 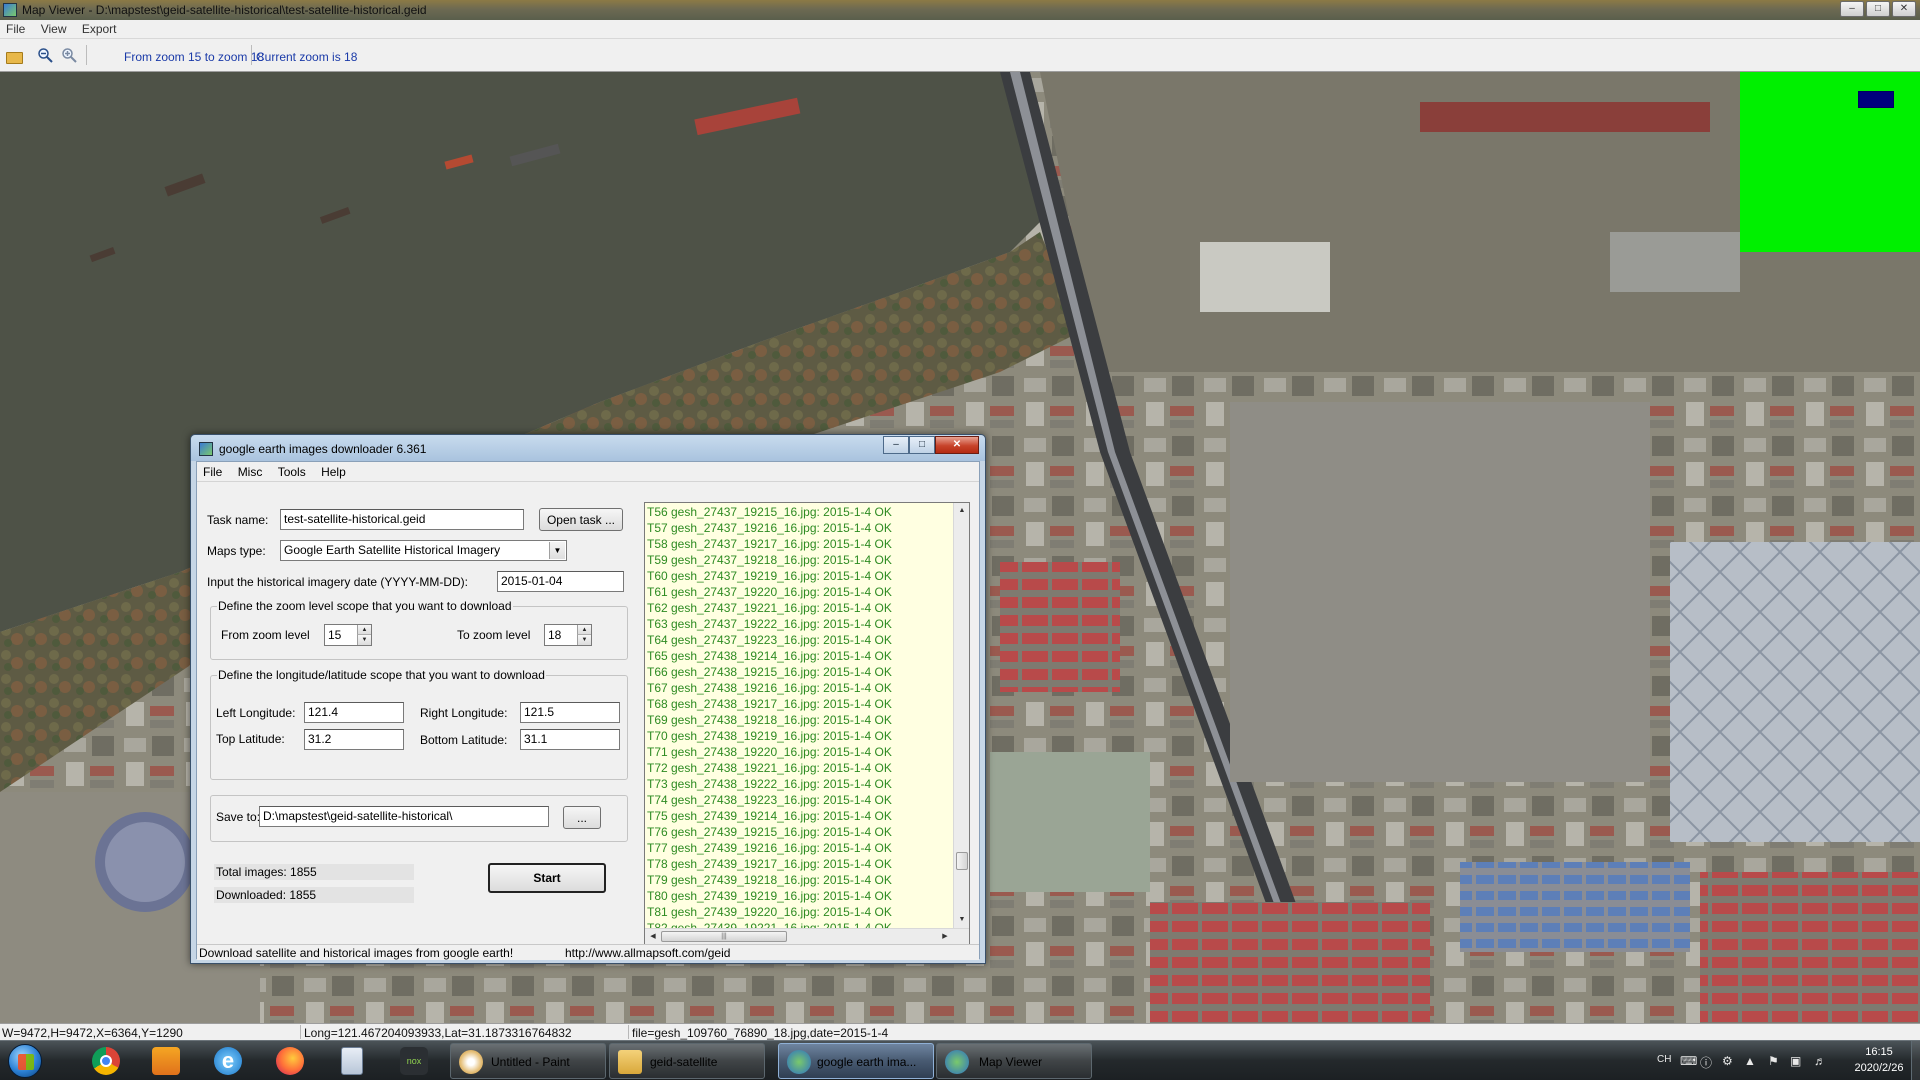 I want to click on log-line: T77 gesh_27439_19216_16.jpg: 2015-1-4 OK, so click(x=769, y=848).